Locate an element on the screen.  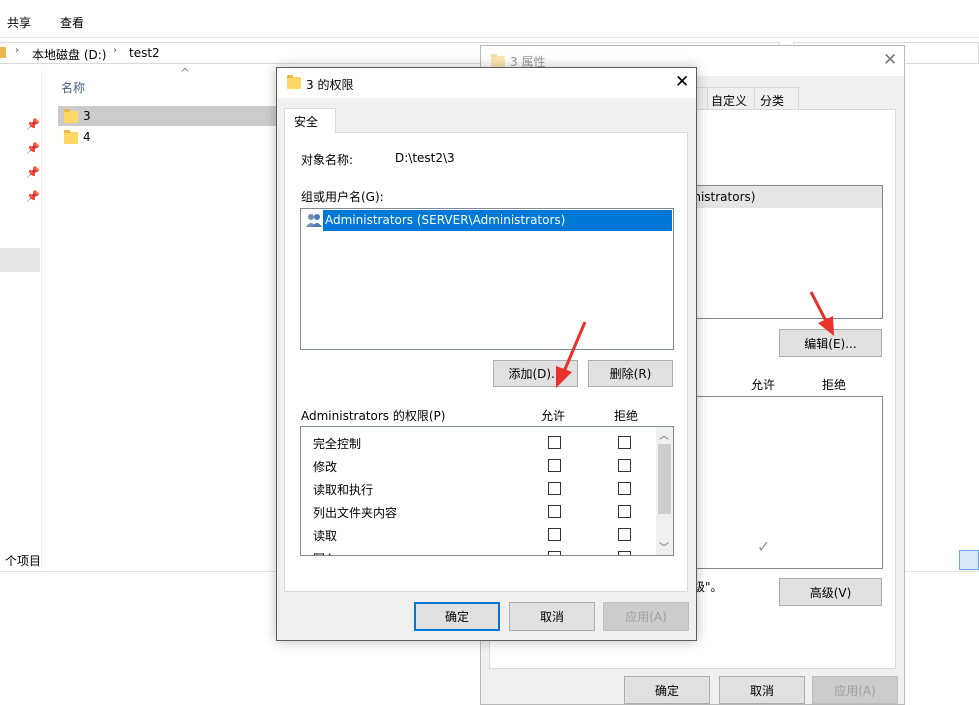
arrow-to-edit-button is located at coordinates (821, 313).